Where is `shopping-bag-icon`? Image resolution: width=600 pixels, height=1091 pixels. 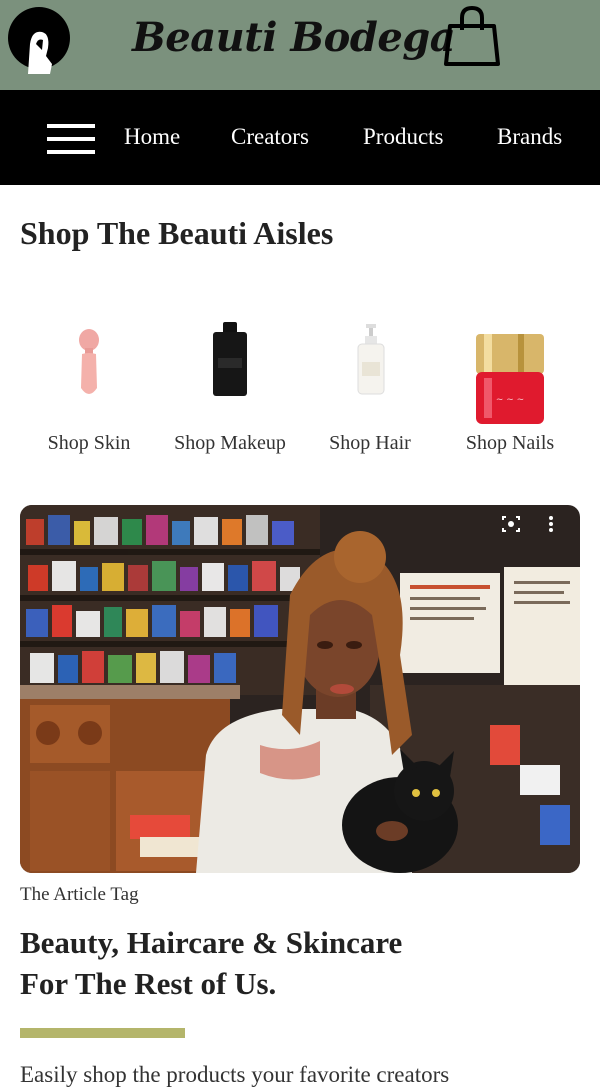 shopping-bag-icon is located at coordinates (472, 36).